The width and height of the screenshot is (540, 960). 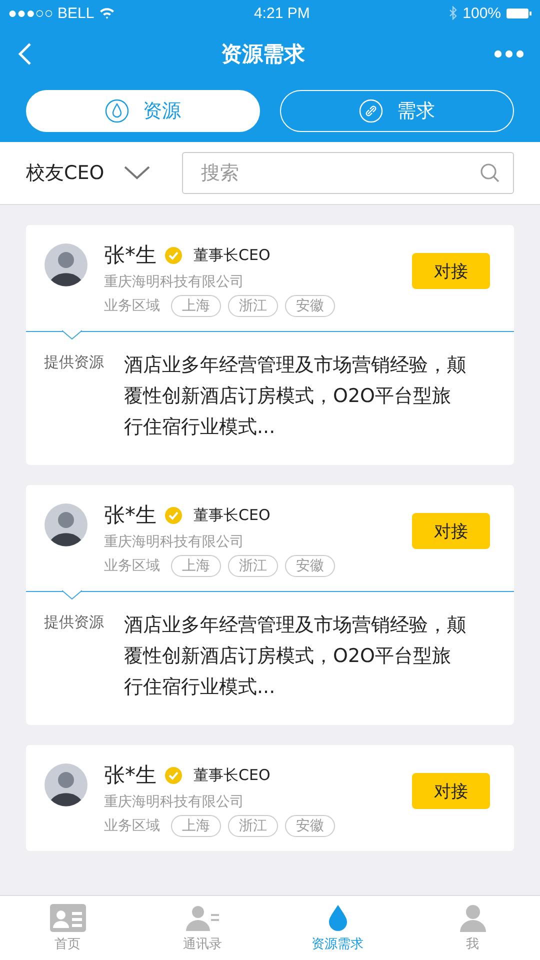 What do you see at coordinates (519, 13) in the screenshot?
I see `battery-icon` at bounding box center [519, 13].